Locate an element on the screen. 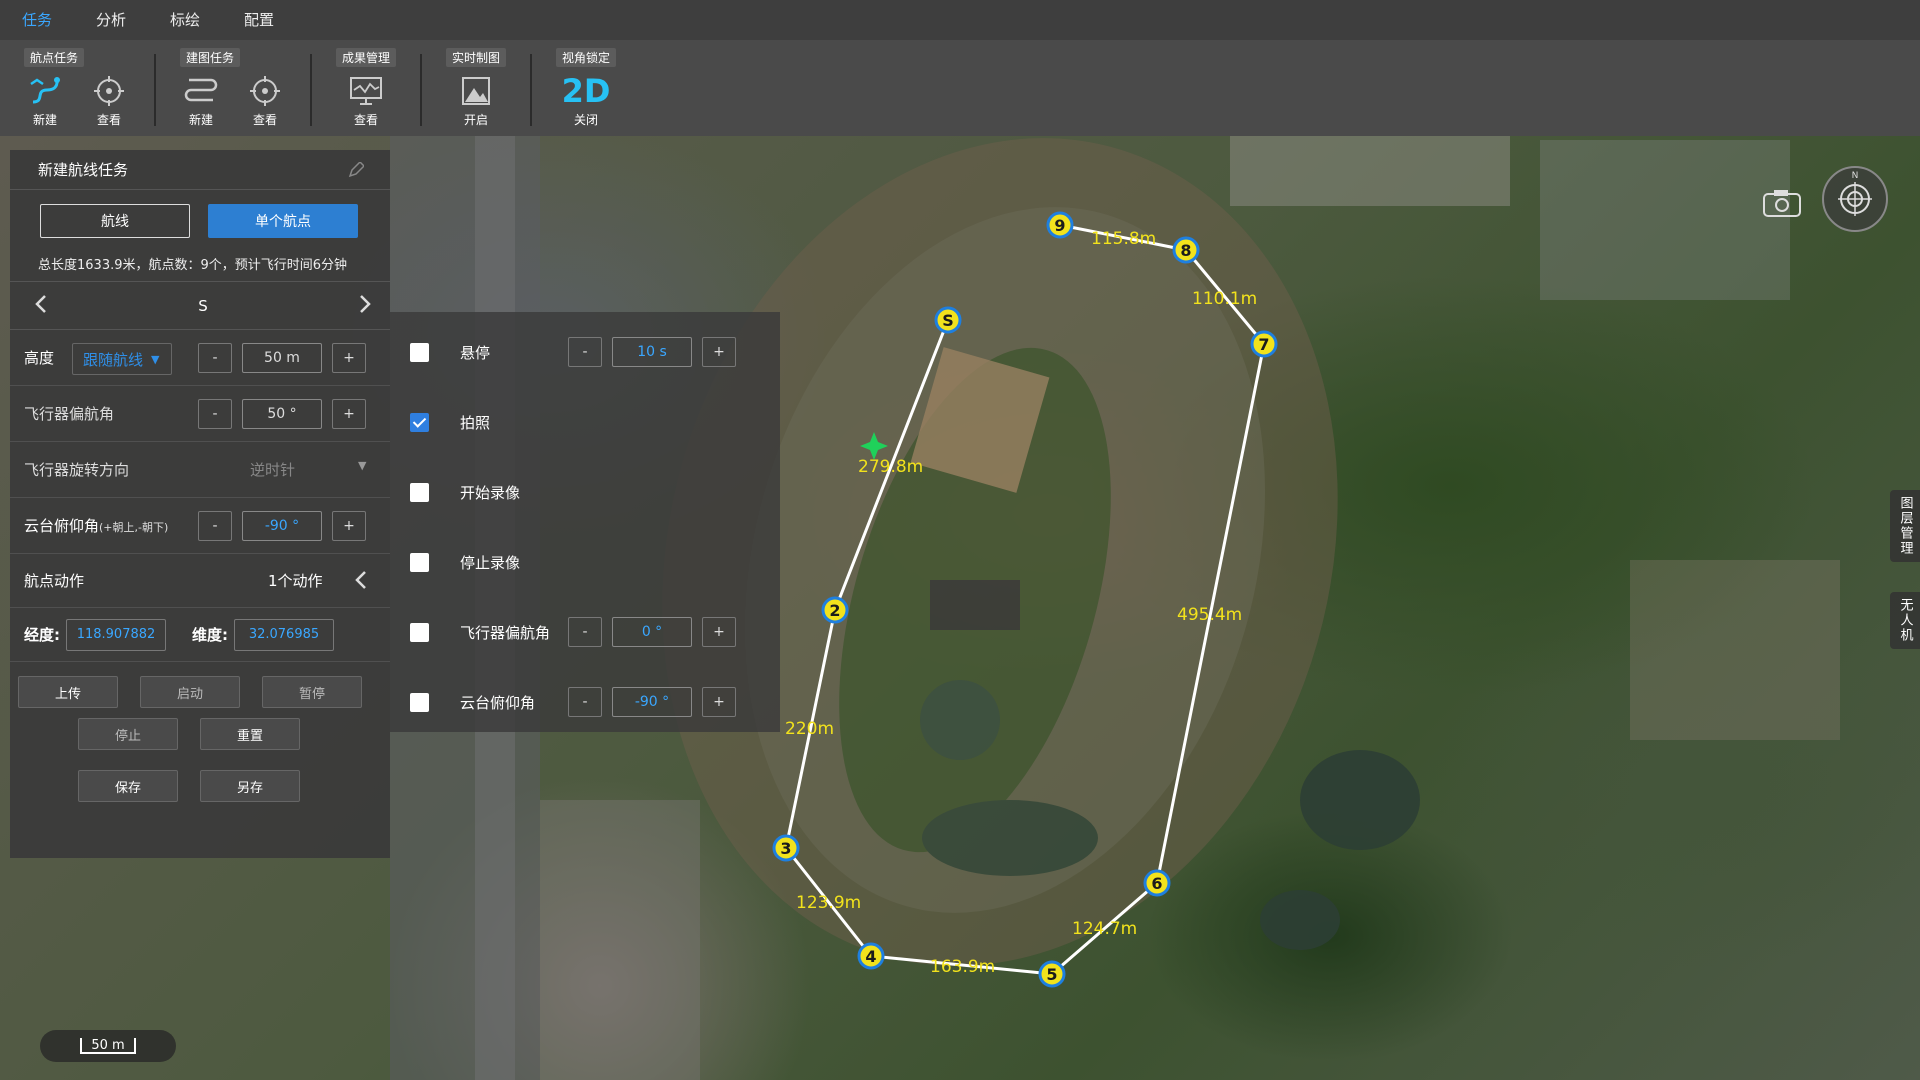  waypoint-label: 6 is located at coordinates (1156, 883).